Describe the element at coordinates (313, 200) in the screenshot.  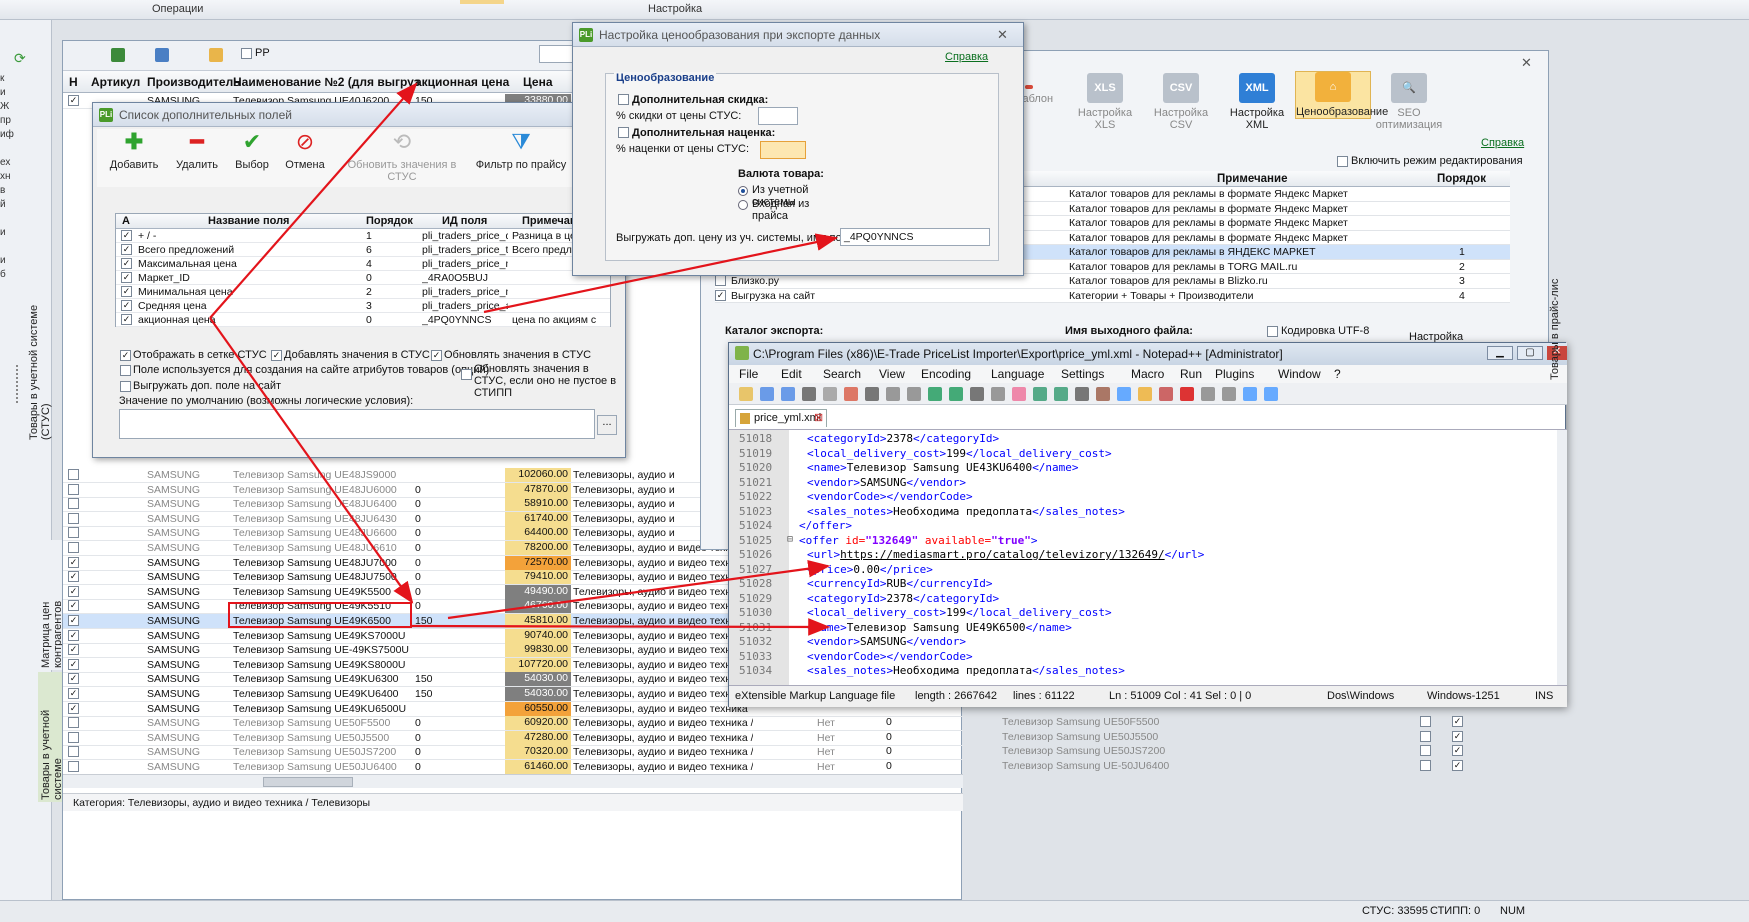
I see `arrow-to-promo-header` at that location.